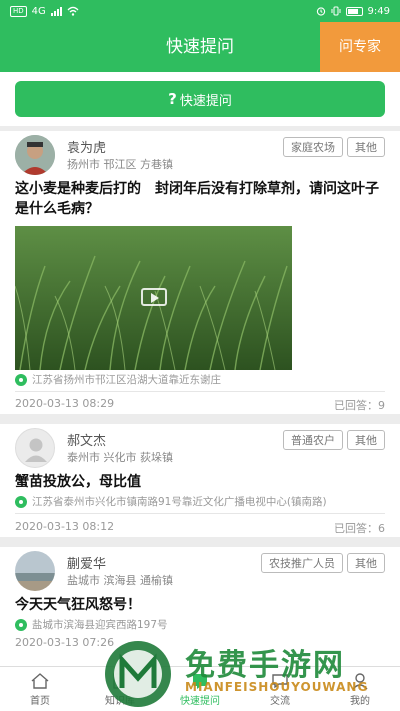 The width and height of the screenshot is (400, 711). I want to click on tab-quick-ask: 快速提问, so click(200, 689).